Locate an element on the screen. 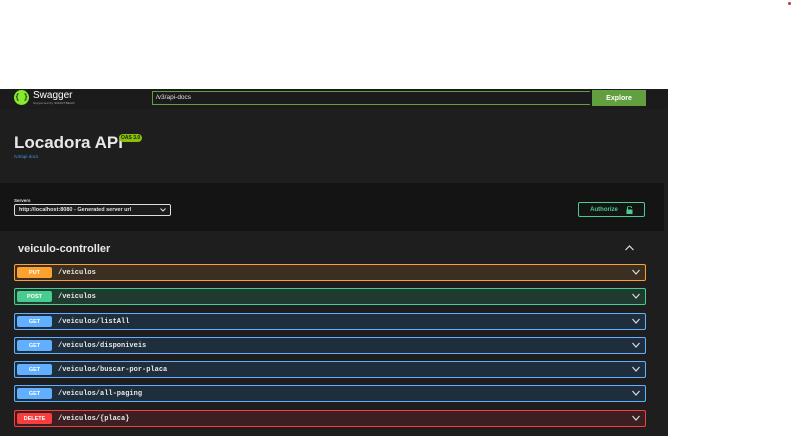  explore-button: Explore is located at coordinates (619, 98).